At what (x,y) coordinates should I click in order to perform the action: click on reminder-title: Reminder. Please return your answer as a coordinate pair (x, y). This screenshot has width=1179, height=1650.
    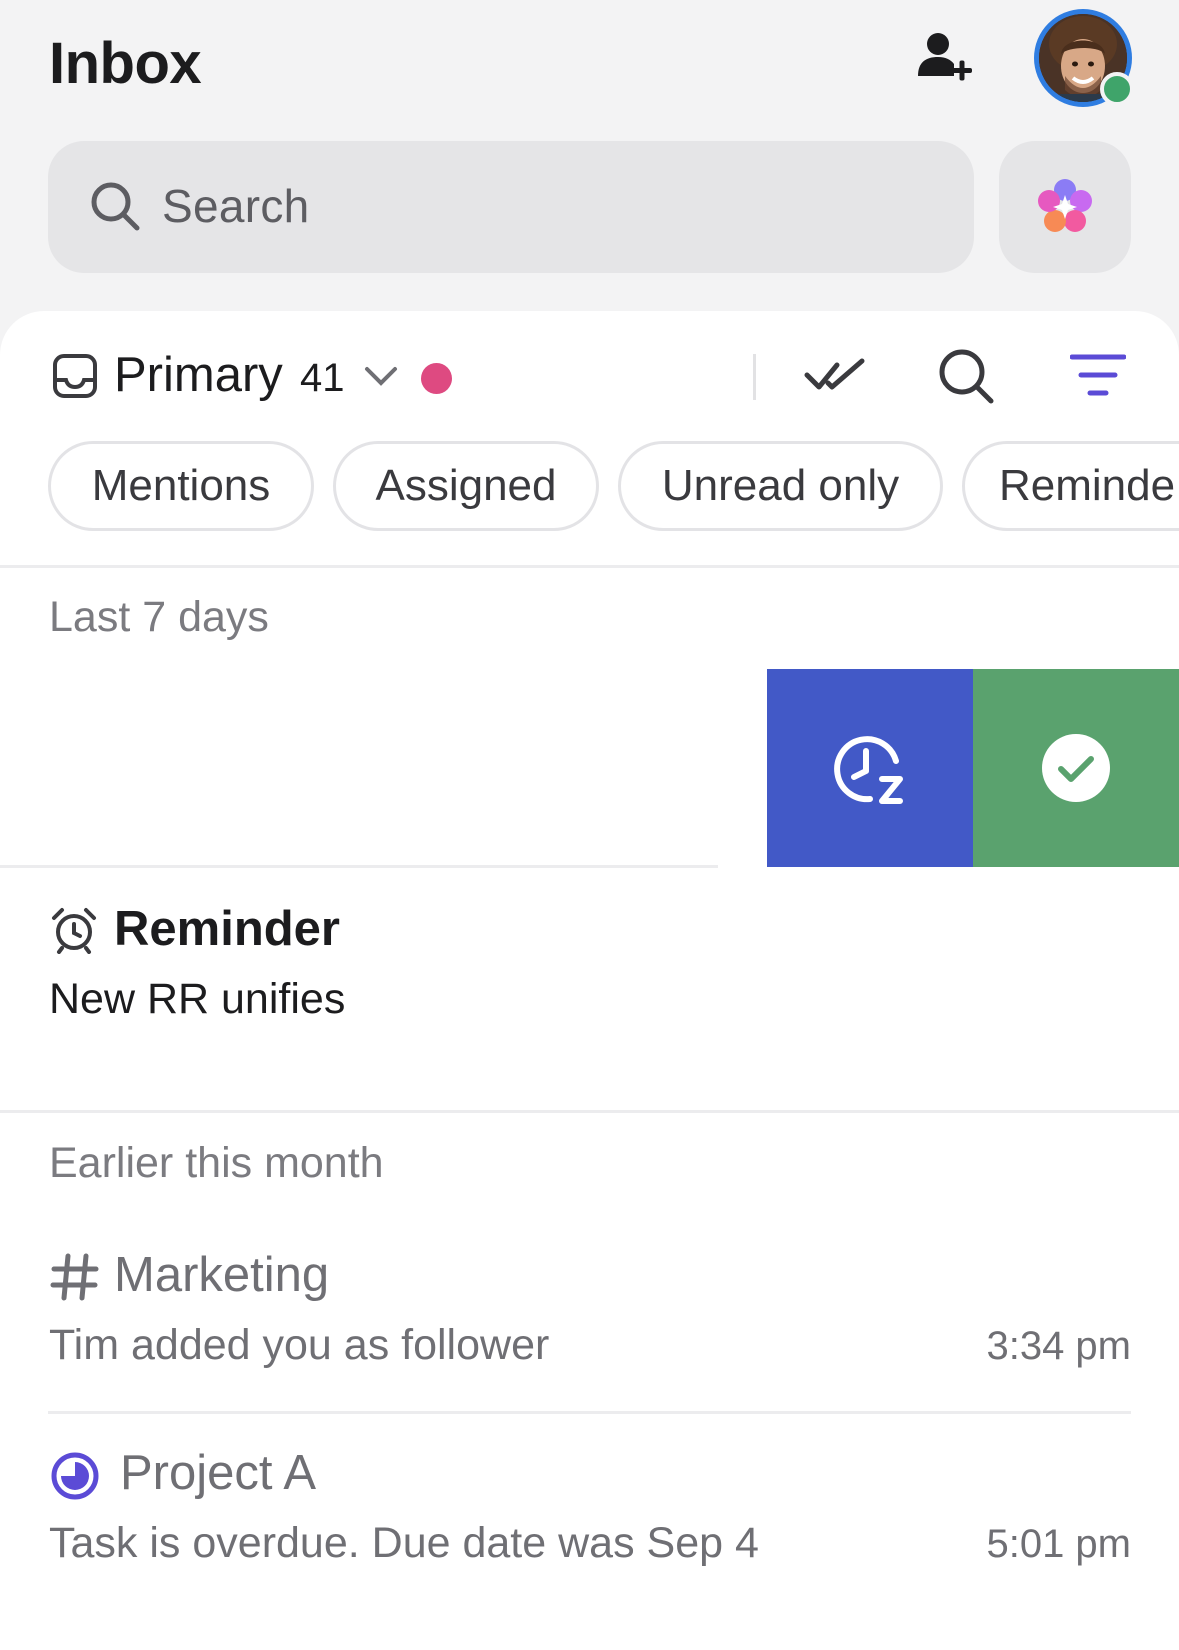
    Looking at the image, I should click on (227, 929).